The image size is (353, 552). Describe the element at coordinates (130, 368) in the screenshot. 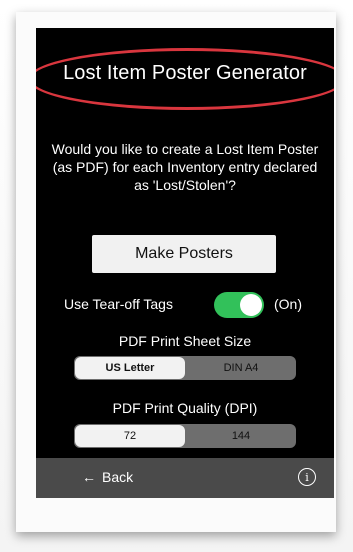

I see `sheet-size-option-us-letter: US Letter` at that location.